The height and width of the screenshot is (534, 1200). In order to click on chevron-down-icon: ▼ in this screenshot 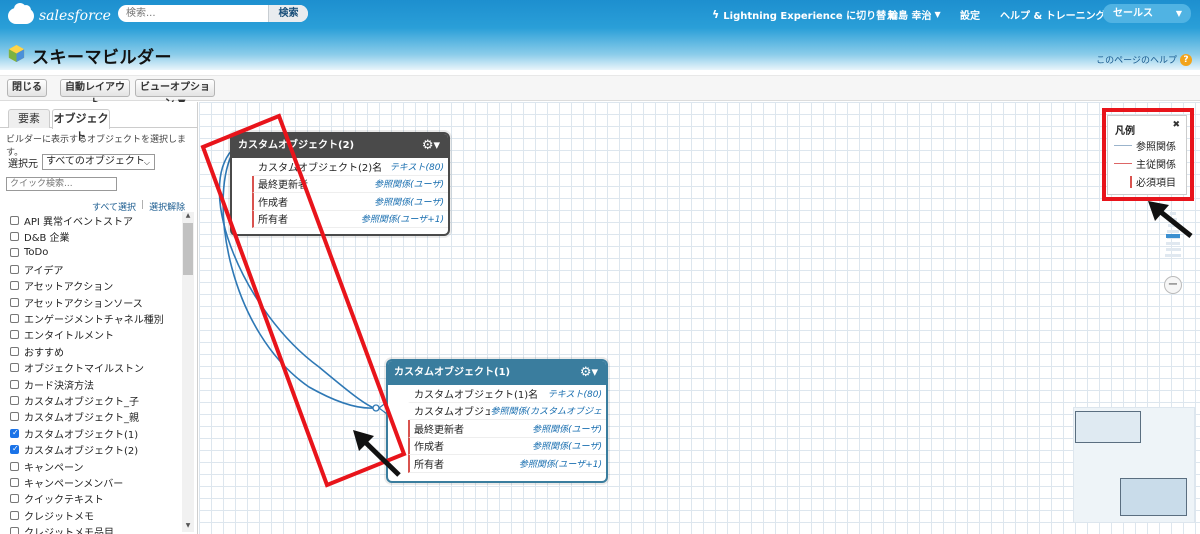, I will do `click(1178, 13)`.